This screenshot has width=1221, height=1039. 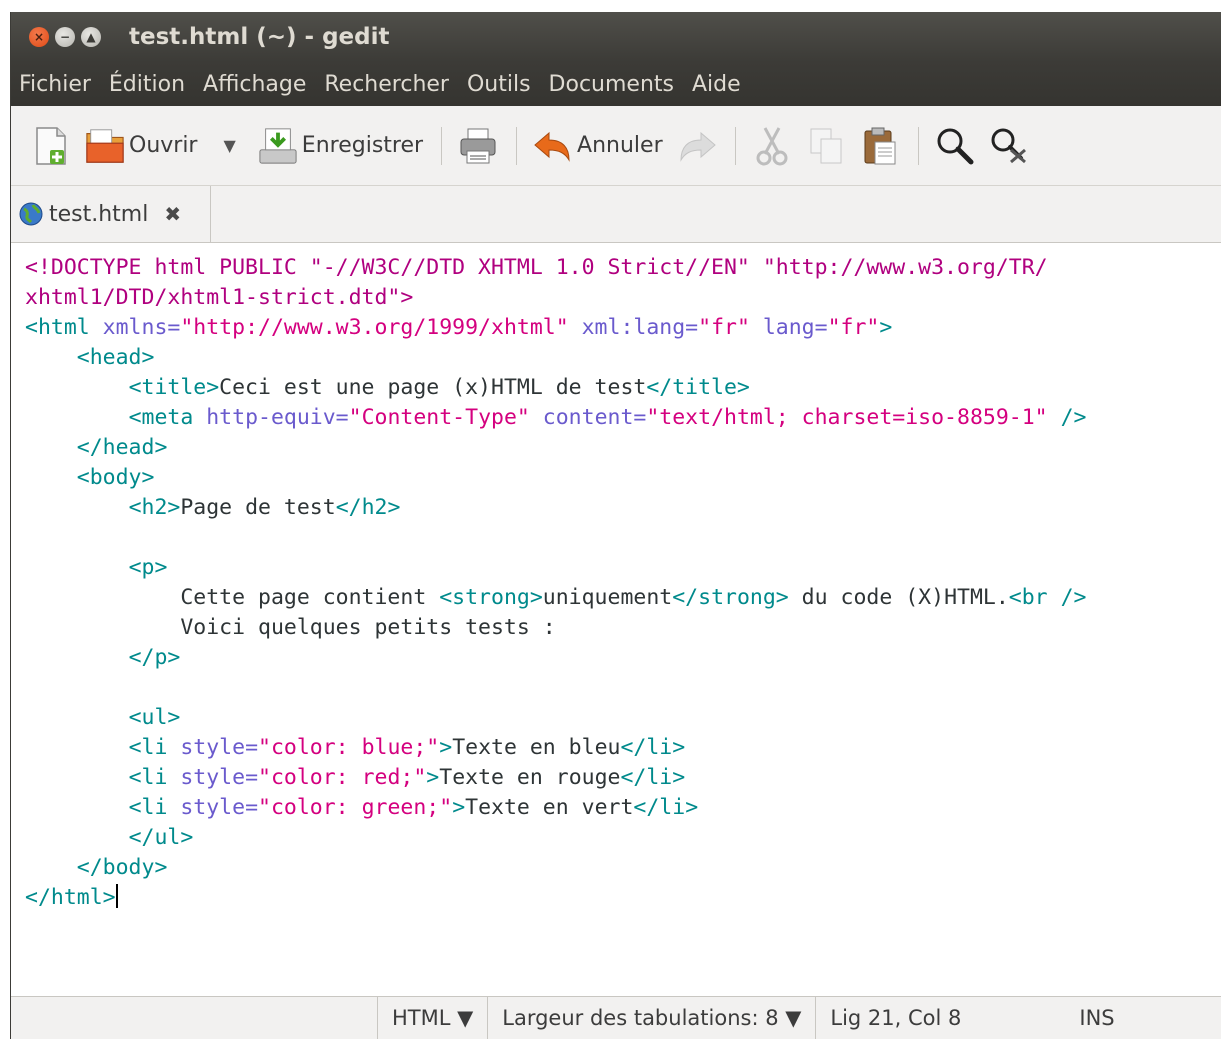 I want to click on copy-button, so click(x=826, y=146).